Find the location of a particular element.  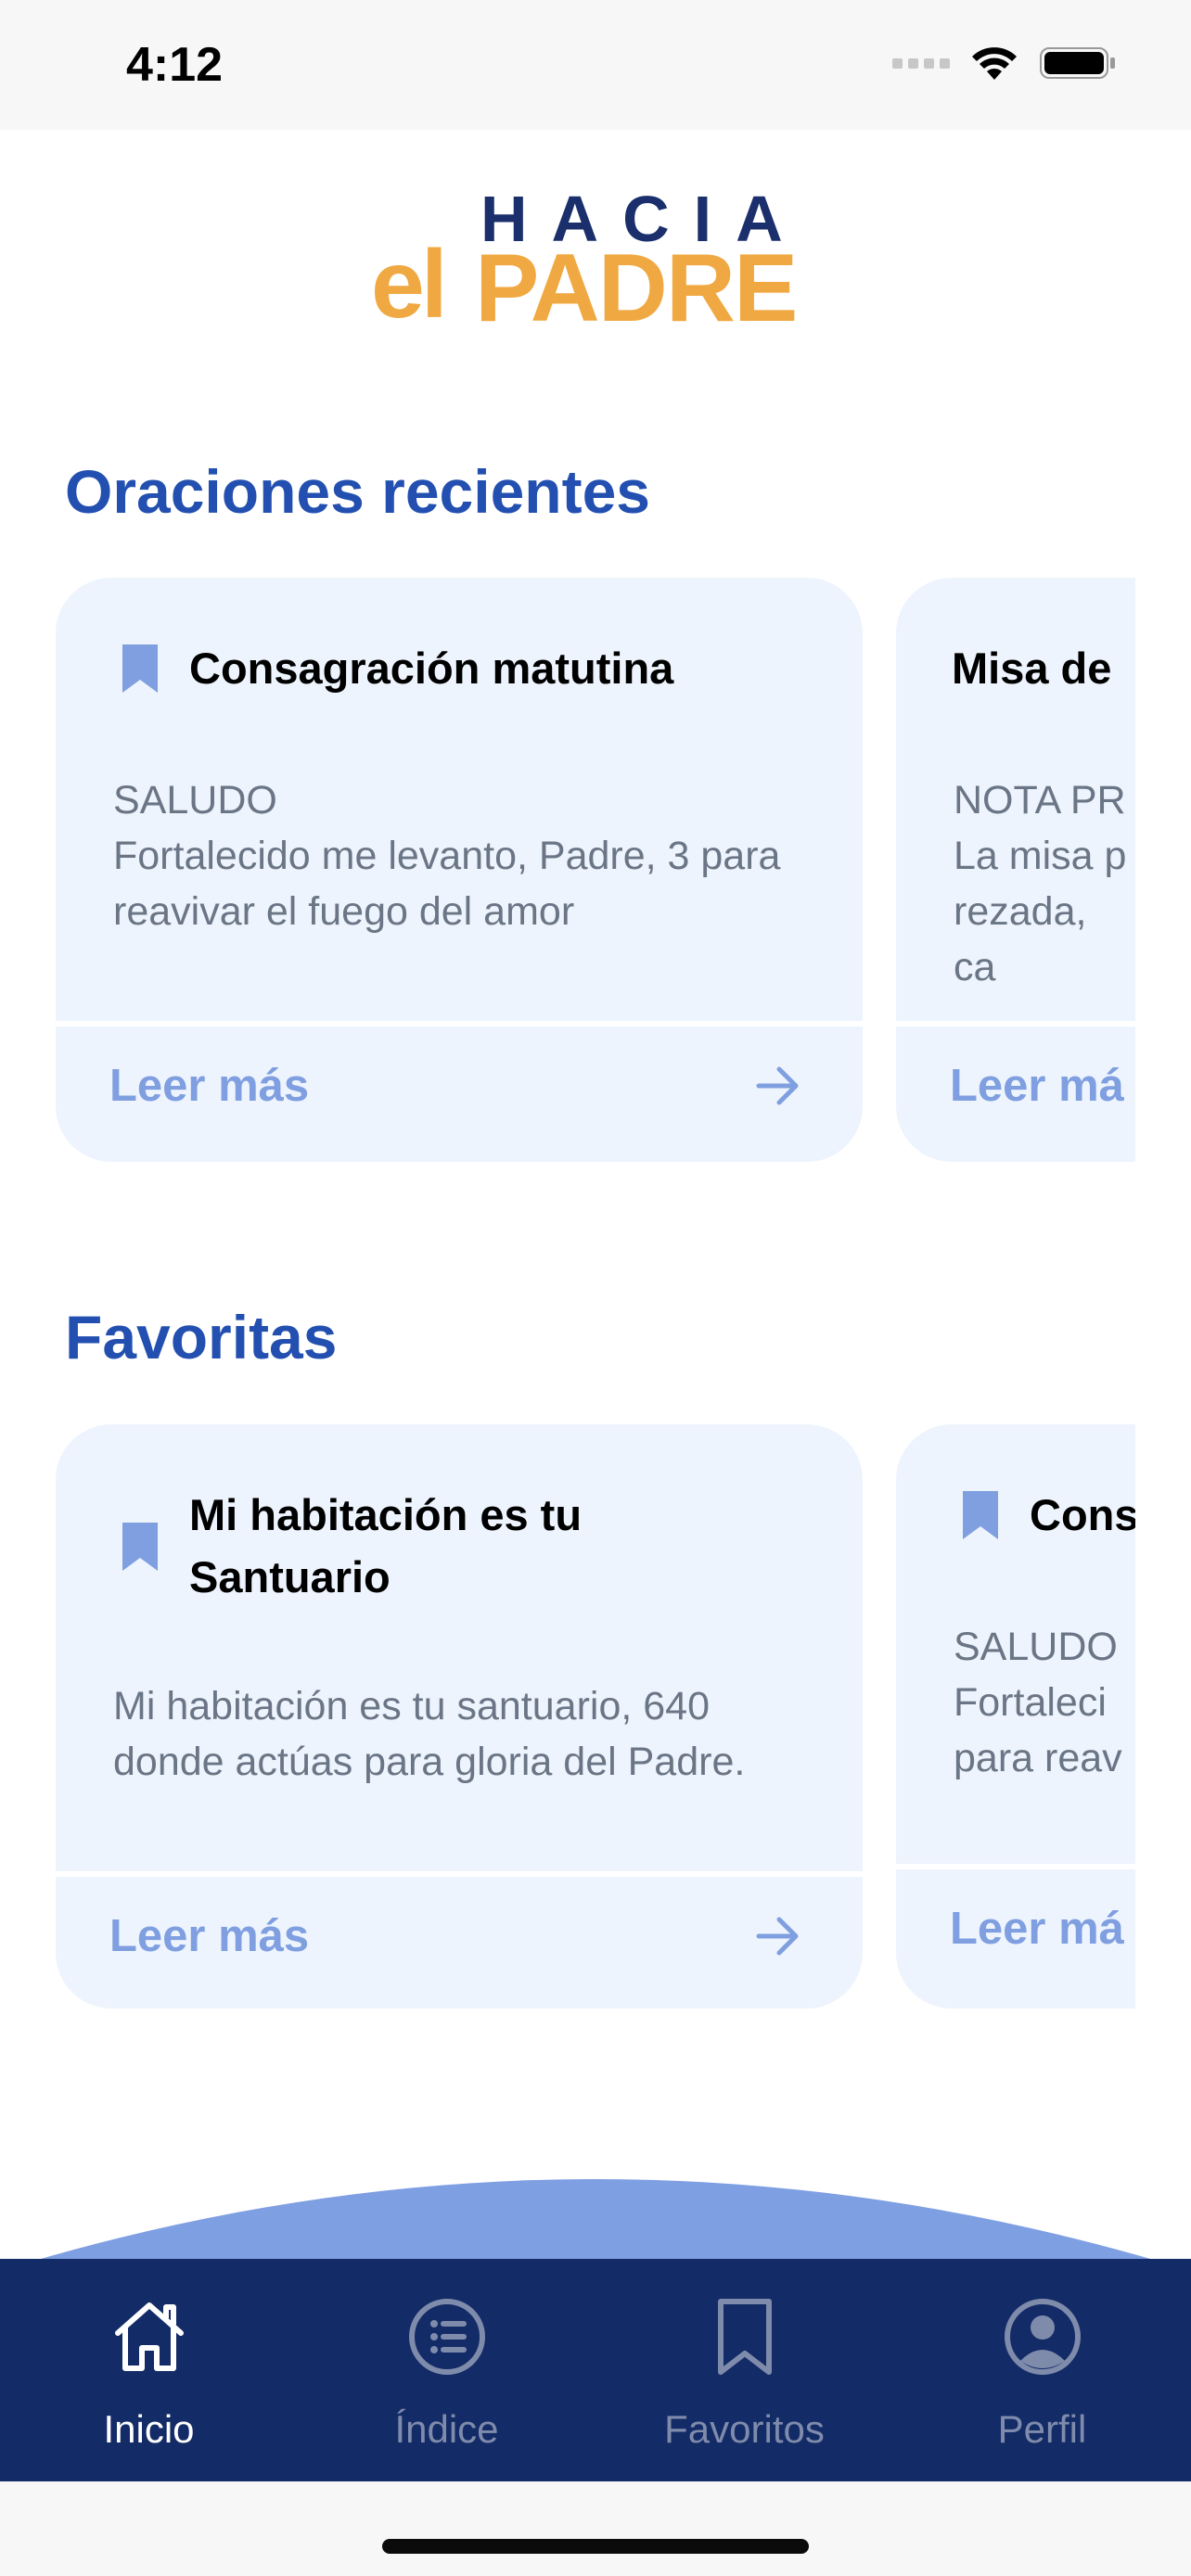

card-excerpt: La misa p rezada, ca is located at coordinates (1040, 911).